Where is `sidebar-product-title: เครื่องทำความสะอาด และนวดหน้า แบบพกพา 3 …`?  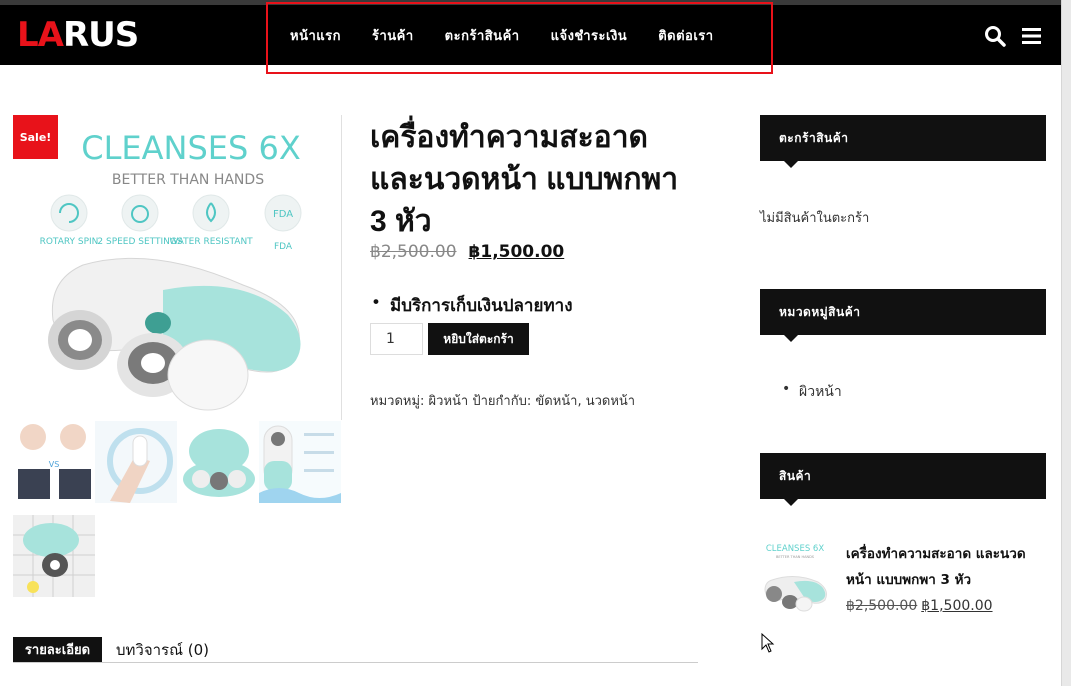 sidebar-product-title: เครื่องทำความสะอาด และนวดหน้า แบบพกพา 3 … is located at coordinates (948, 567).